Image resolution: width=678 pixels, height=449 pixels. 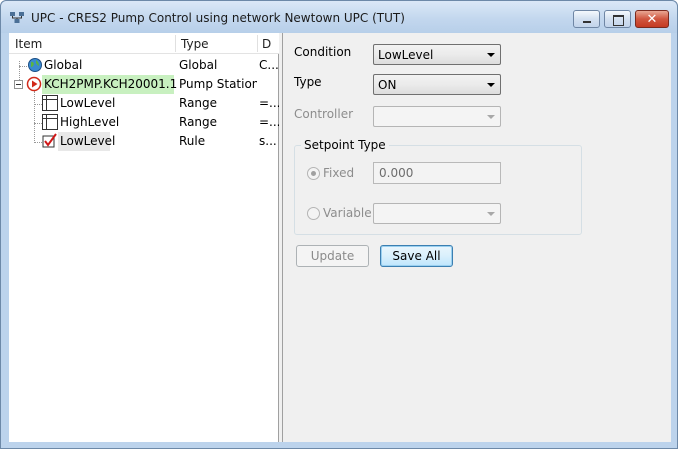 I want to click on close-icon: ✕, so click(x=652, y=19).